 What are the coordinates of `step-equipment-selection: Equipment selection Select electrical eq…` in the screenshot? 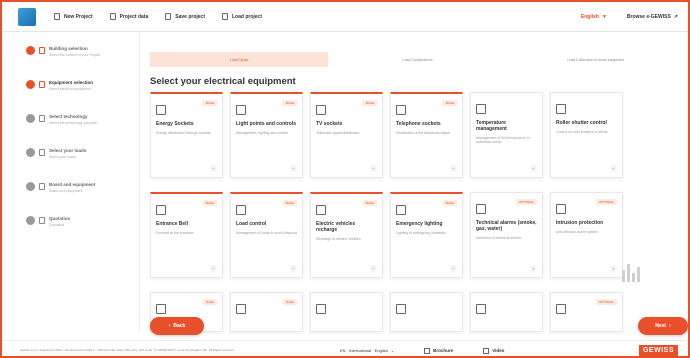 It's located at (70, 97).